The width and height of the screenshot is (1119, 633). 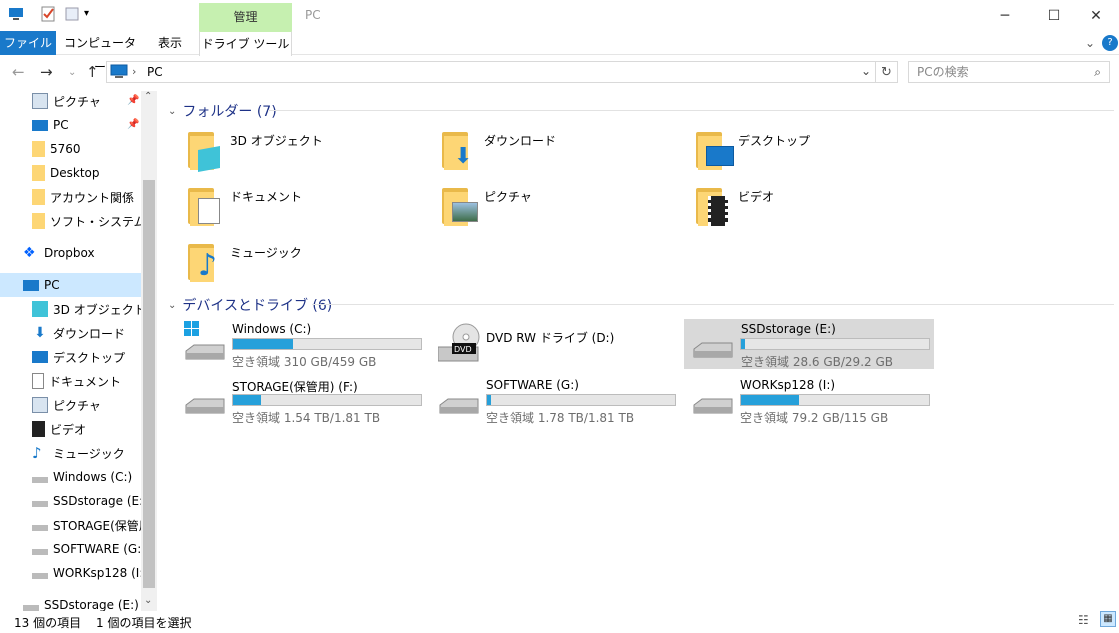 What do you see at coordinates (48, 623) in the screenshot?
I see `item-count: 13 個の項目` at bounding box center [48, 623].